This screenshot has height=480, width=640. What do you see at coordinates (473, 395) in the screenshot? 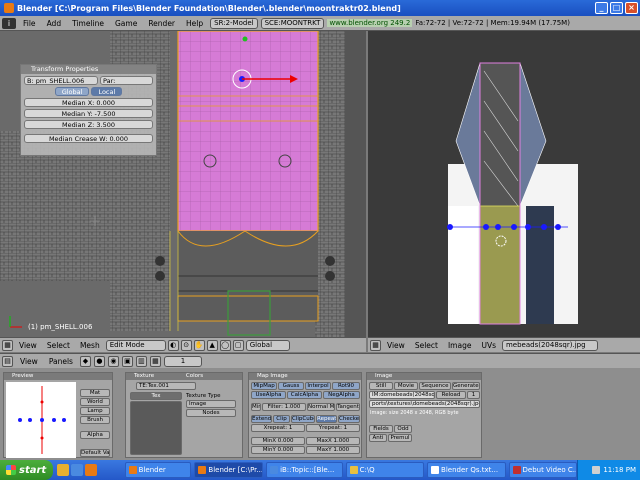
I see `image-users-count: 1` at bounding box center [473, 395].